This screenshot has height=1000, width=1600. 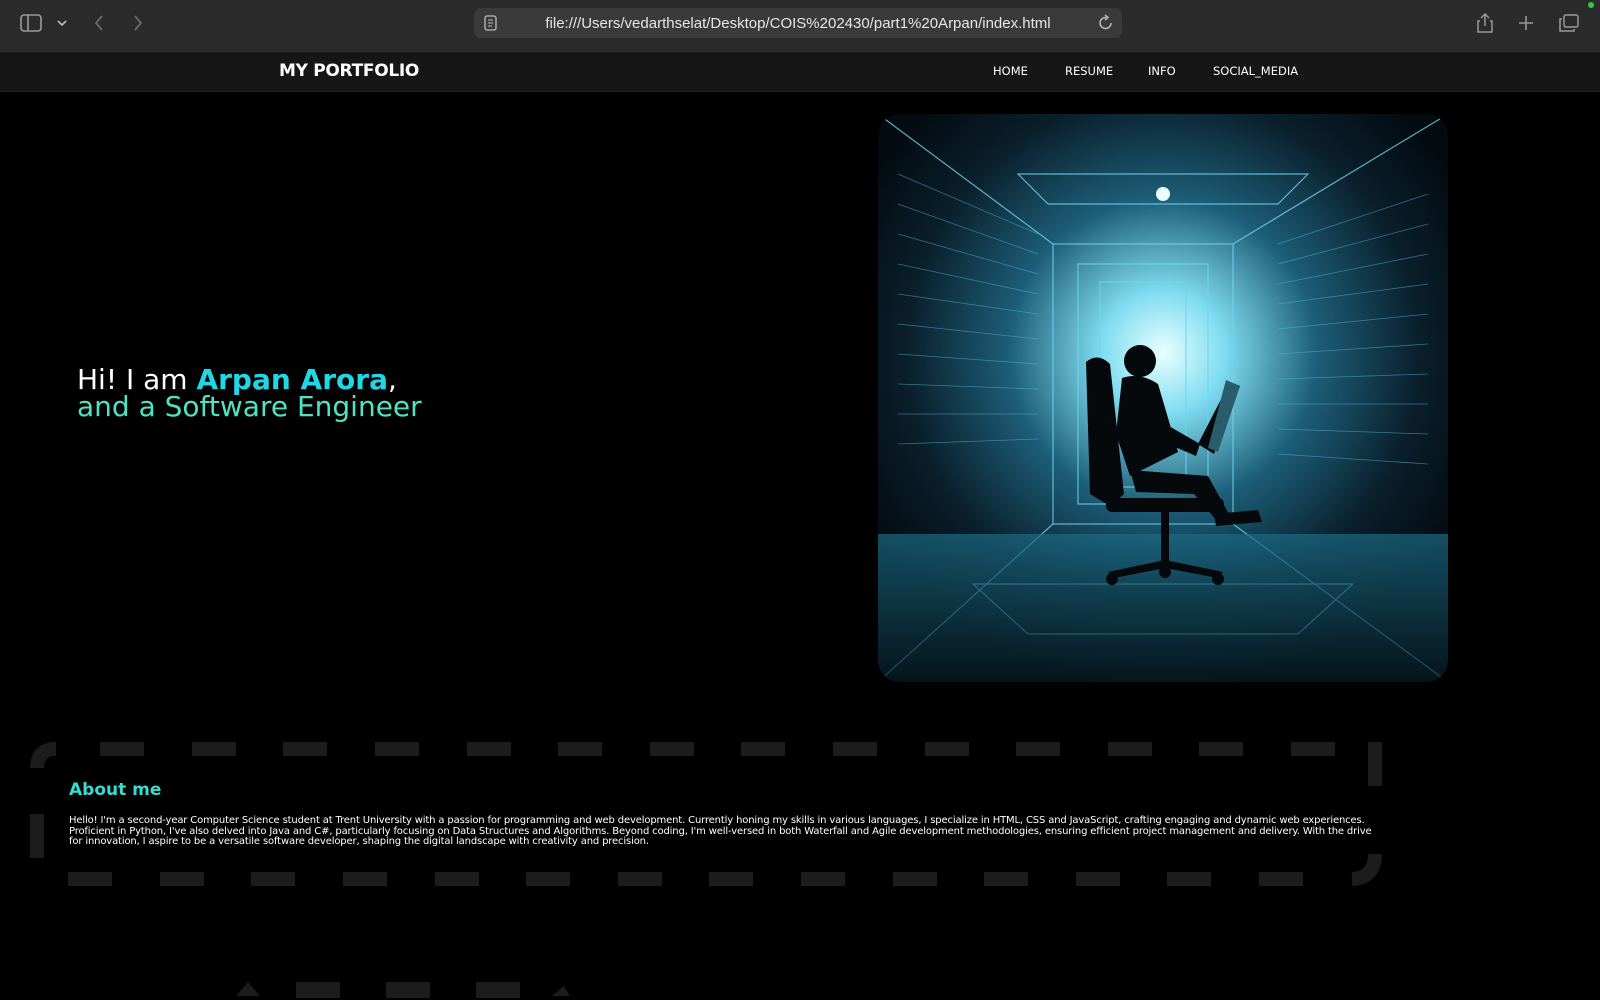 I want to click on back-icon, so click(x=99, y=23).